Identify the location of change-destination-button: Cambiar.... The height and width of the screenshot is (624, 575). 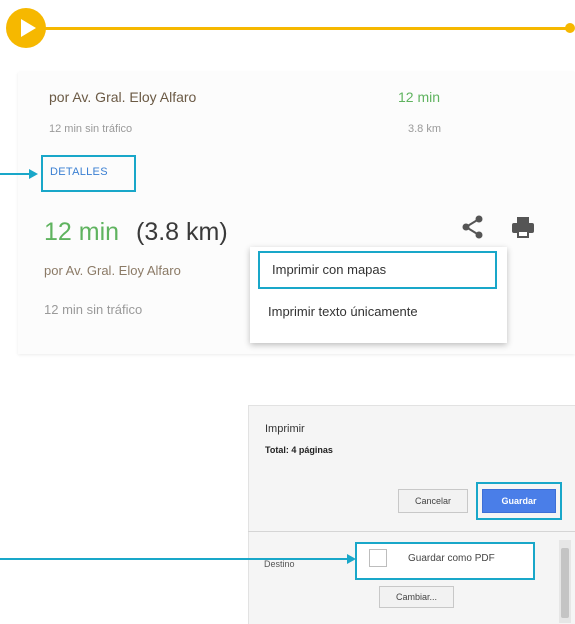
(416, 597).